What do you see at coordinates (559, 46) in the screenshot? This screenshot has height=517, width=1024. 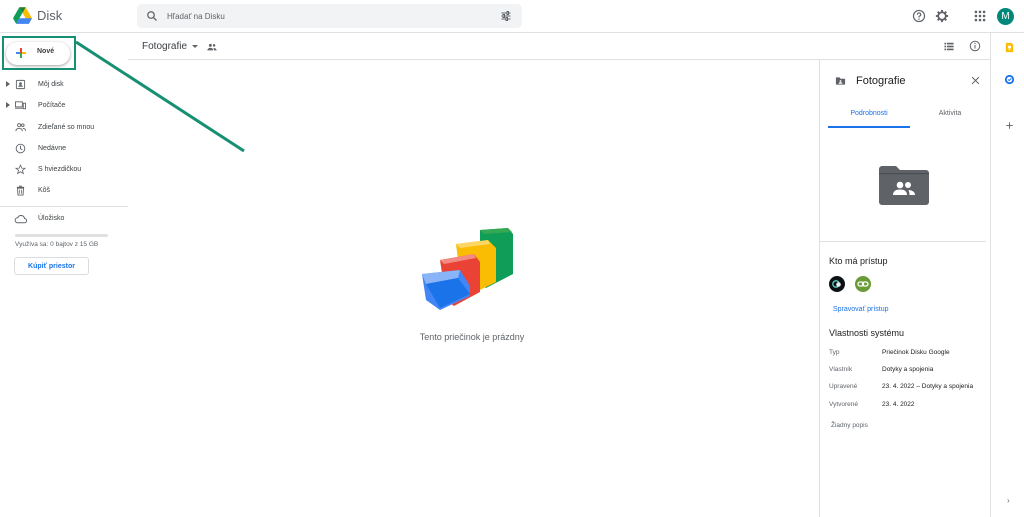 I see `folder-toolbar: Fotografie` at bounding box center [559, 46].